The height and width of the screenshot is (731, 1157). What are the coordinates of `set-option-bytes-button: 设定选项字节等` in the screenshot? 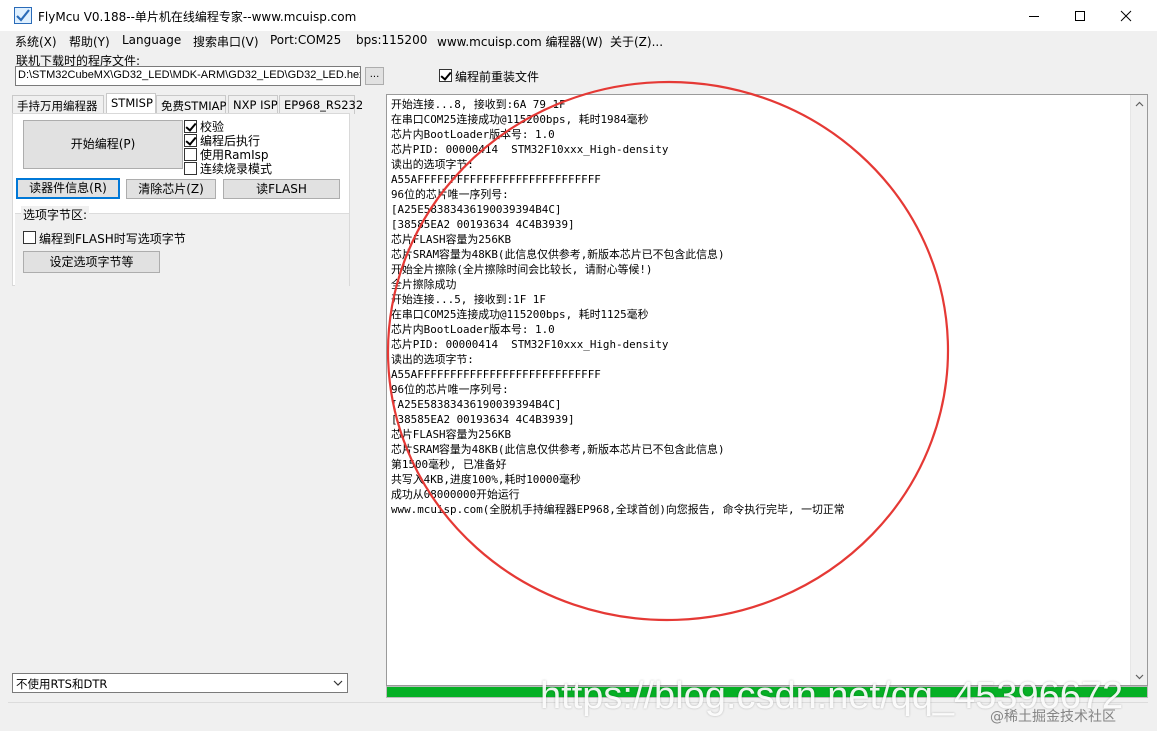 It's located at (91, 262).